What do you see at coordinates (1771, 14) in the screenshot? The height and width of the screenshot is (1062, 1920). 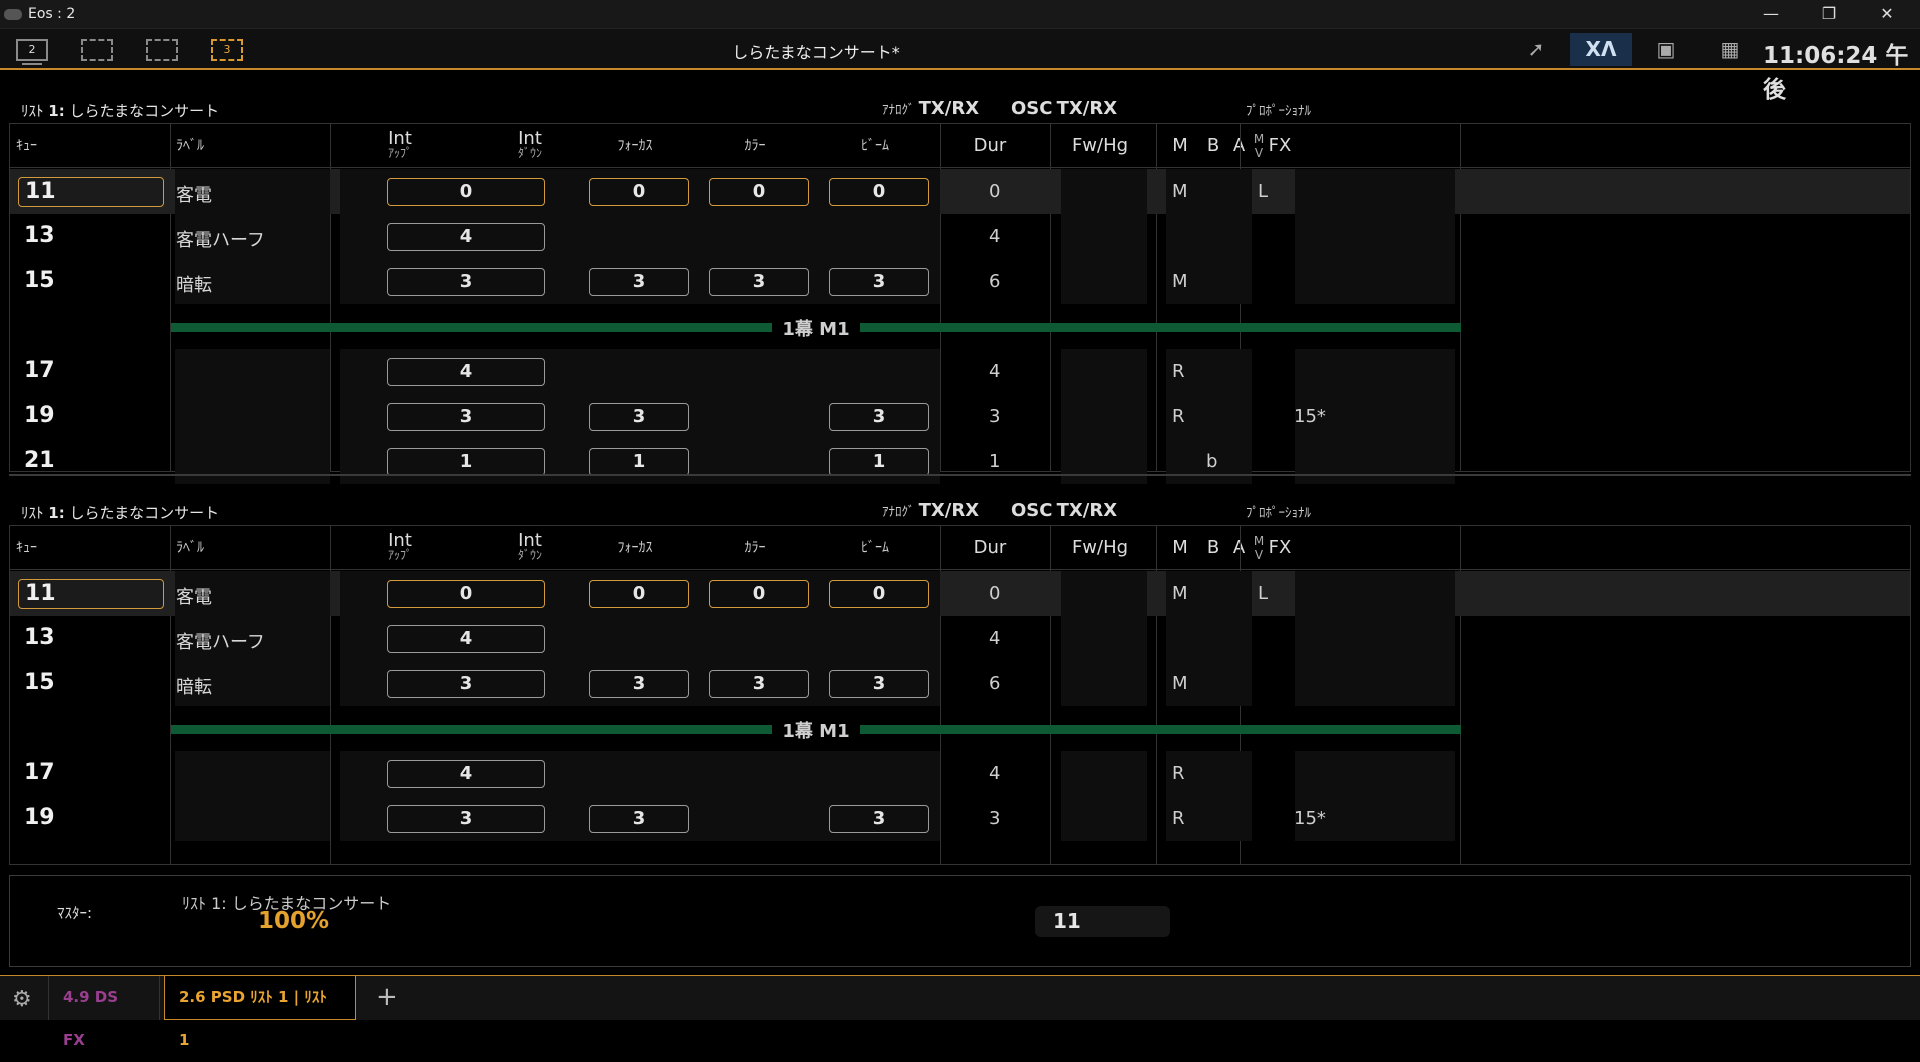 I see `minimize-button: —` at bounding box center [1771, 14].